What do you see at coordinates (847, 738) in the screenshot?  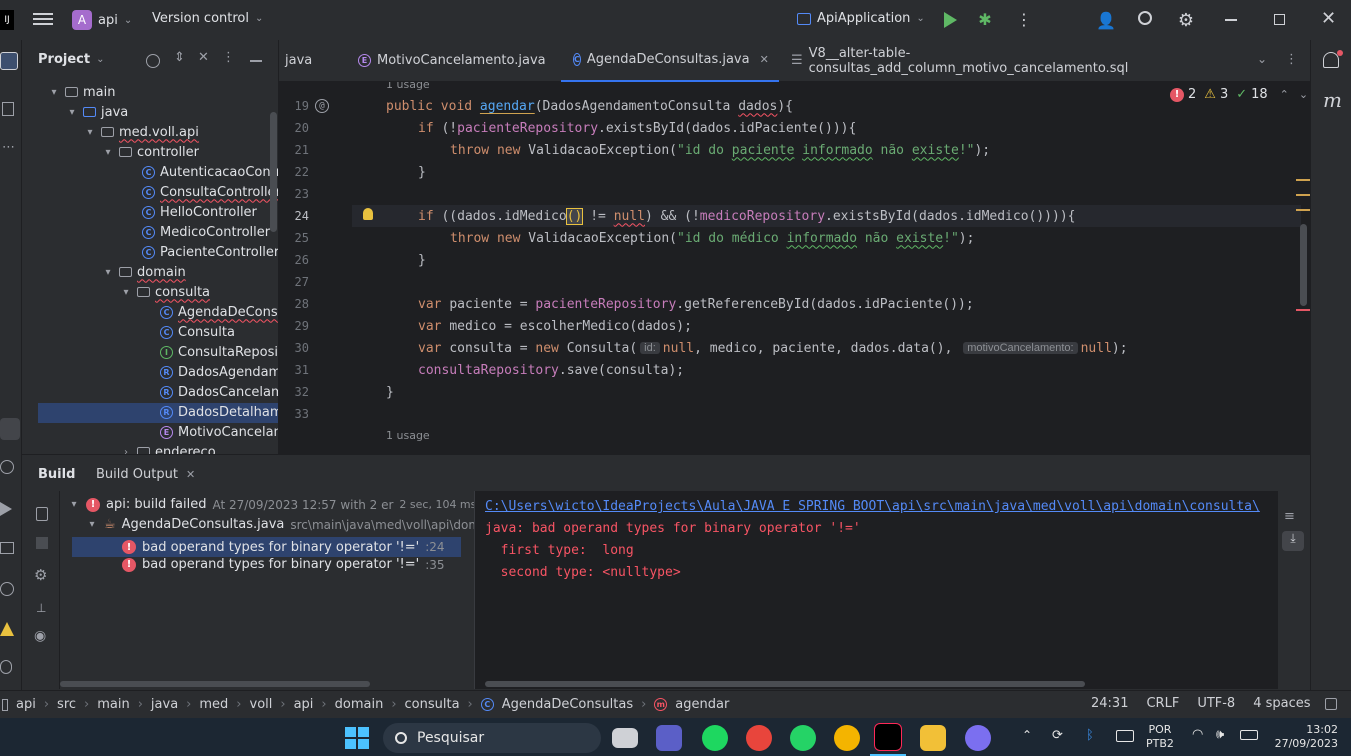 I see `chrome-profile-icon` at bounding box center [847, 738].